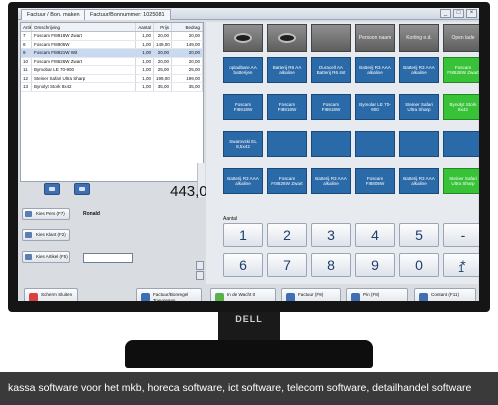 The height and width of the screenshot is (405, 498). I want to click on customer-name: Ronald, so click(91, 214).